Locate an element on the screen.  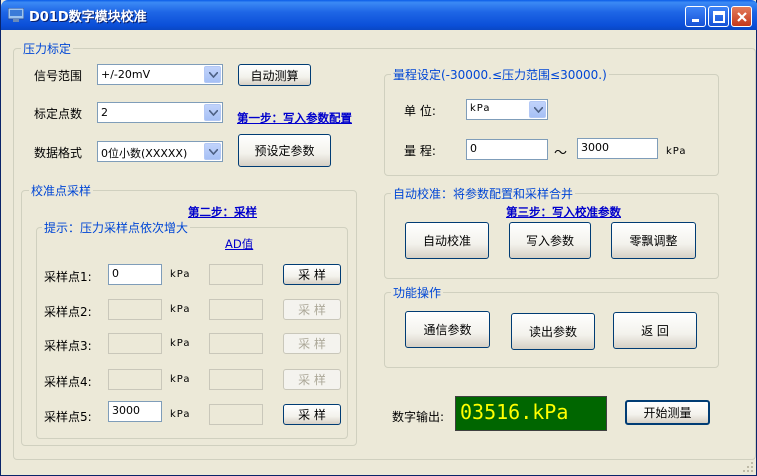
sample-point-4-unit: kPa is located at coordinates (180, 379).